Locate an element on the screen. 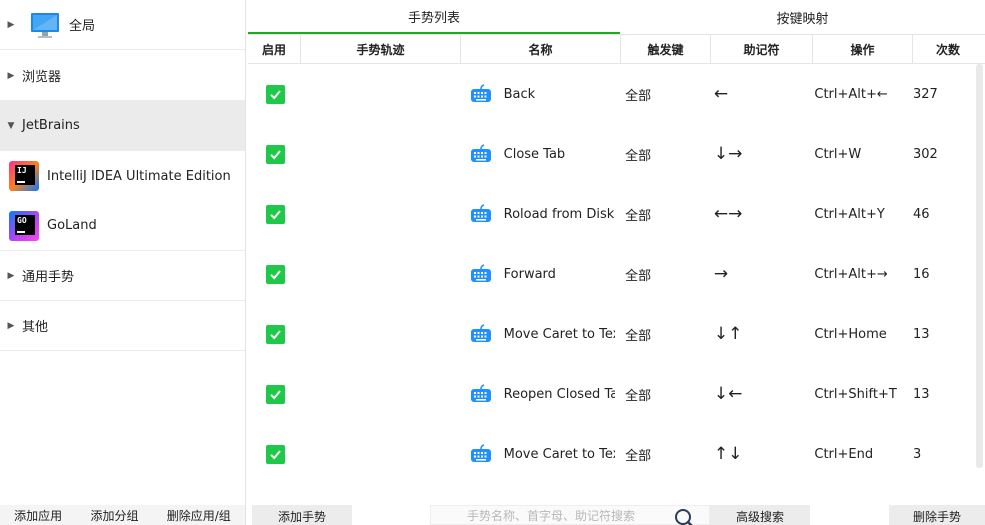  table-row: Forward 全部 → Ctrl+Alt+→ 16 is located at coordinates (610, 274).